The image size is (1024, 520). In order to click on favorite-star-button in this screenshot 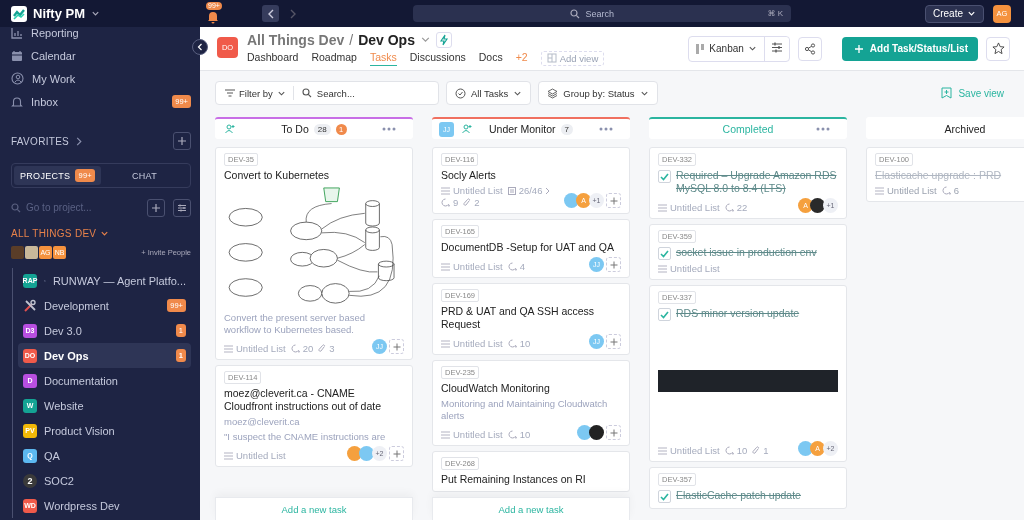, I will do `click(998, 48)`.